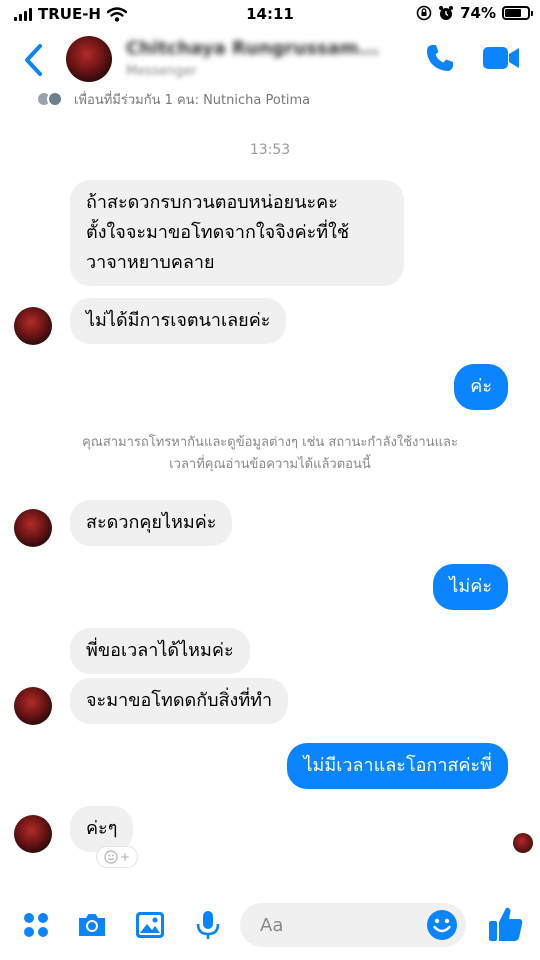 The width and height of the screenshot is (540, 960). What do you see at coordinates (501, 58) in the screenshot?
I see `video-camera-icon` at bounding box center [501, 58].